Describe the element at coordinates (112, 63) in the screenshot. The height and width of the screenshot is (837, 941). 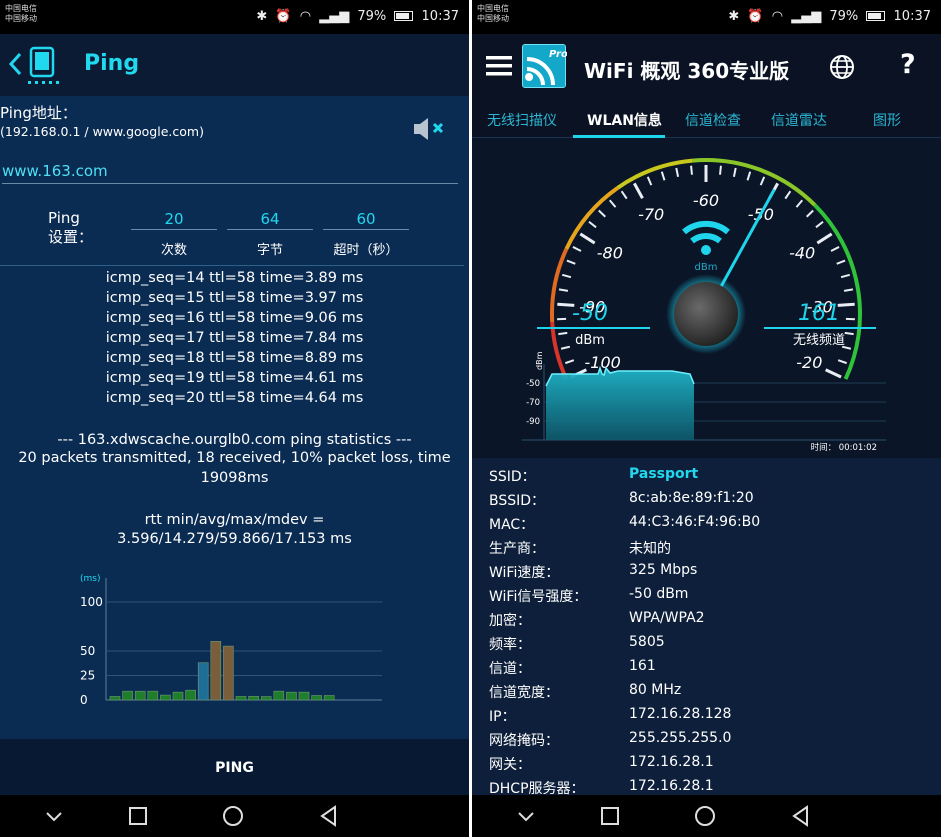
I see `page-title: Ping` at that location.